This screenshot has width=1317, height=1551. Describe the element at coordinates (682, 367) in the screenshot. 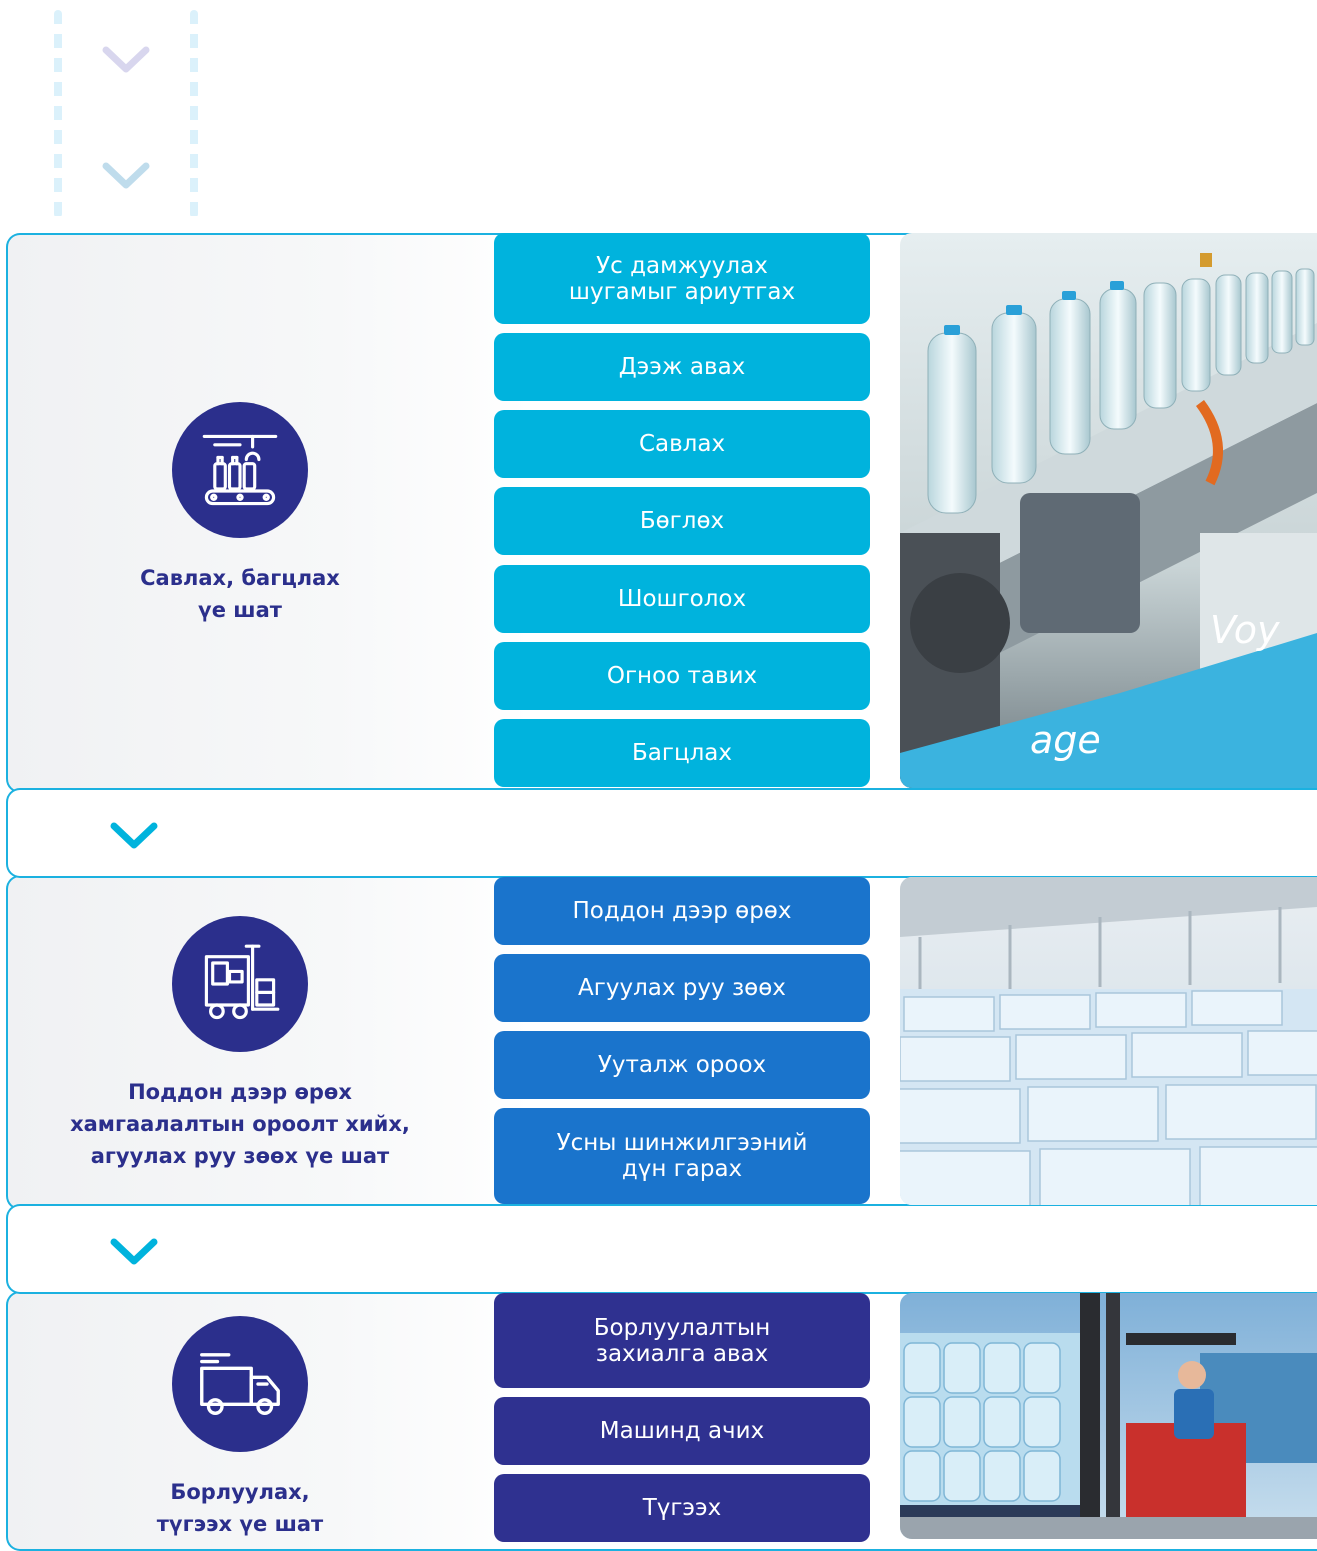

I see `step-box: Дээж авах` at that location.